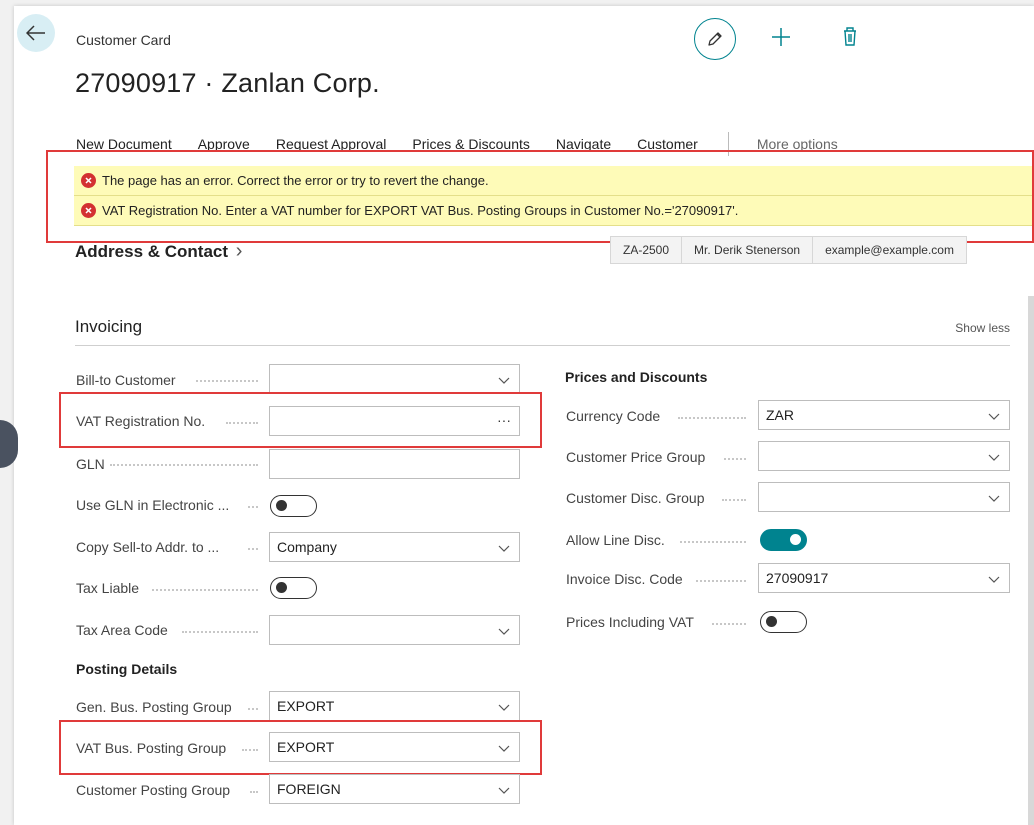  I want to click on customer-posting-group-value: FOREIGN, so click(309, 789).